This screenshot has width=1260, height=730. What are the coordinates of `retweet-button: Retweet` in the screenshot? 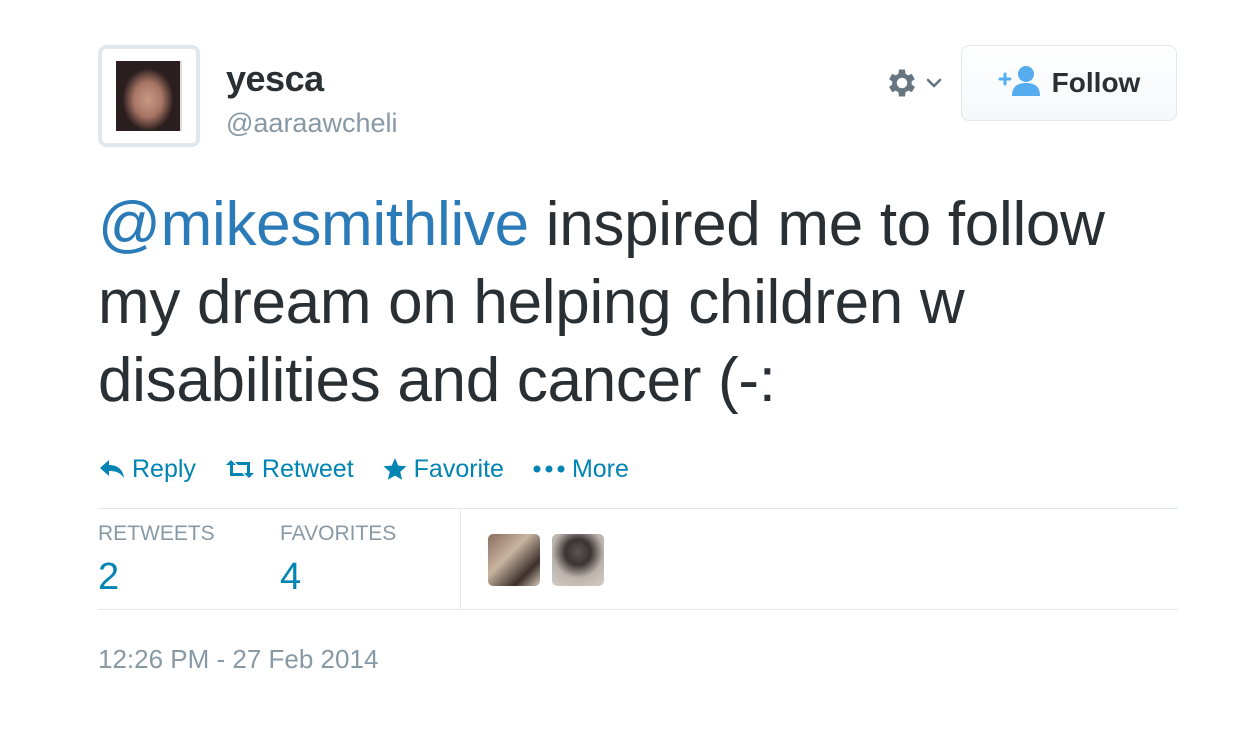 It's located at (289, 469).